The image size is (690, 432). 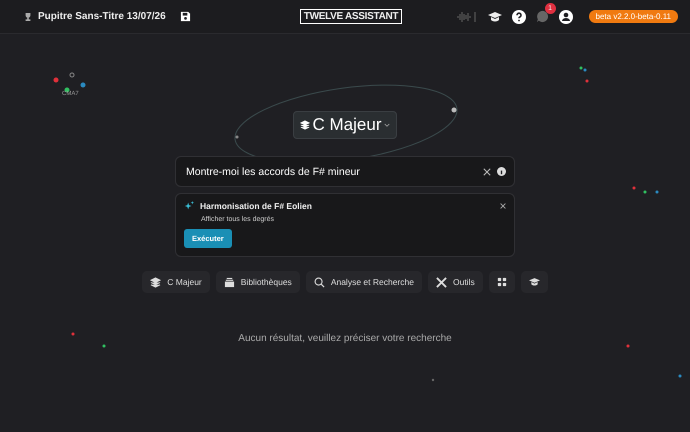 What do you see at coordinates (351, 16) in the screenshot?
I see `app-logo: TWELVE ASSISTANT` at bounding box center [351, 16].